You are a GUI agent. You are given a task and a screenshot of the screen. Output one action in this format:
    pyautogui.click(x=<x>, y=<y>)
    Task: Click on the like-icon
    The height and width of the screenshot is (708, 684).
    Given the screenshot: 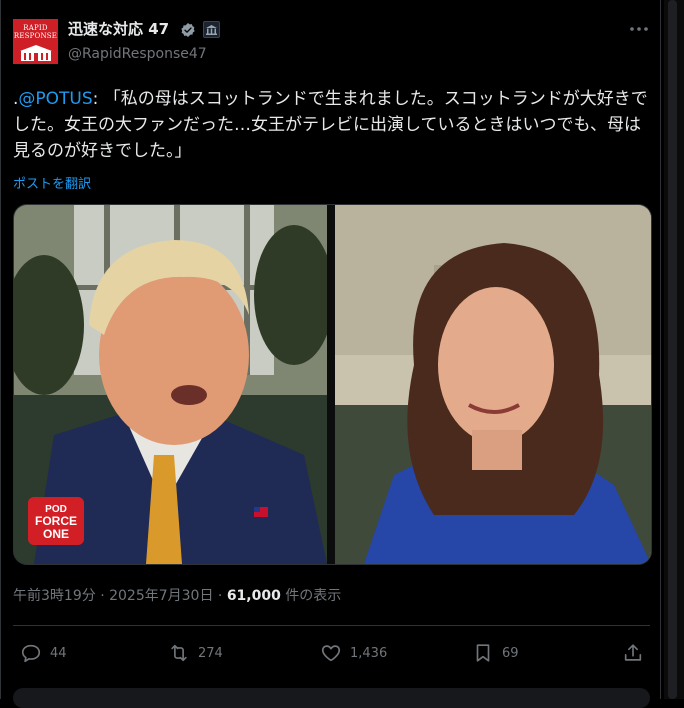 What is the action you would take?
    pyautogui.click(x=331, y=653)
    